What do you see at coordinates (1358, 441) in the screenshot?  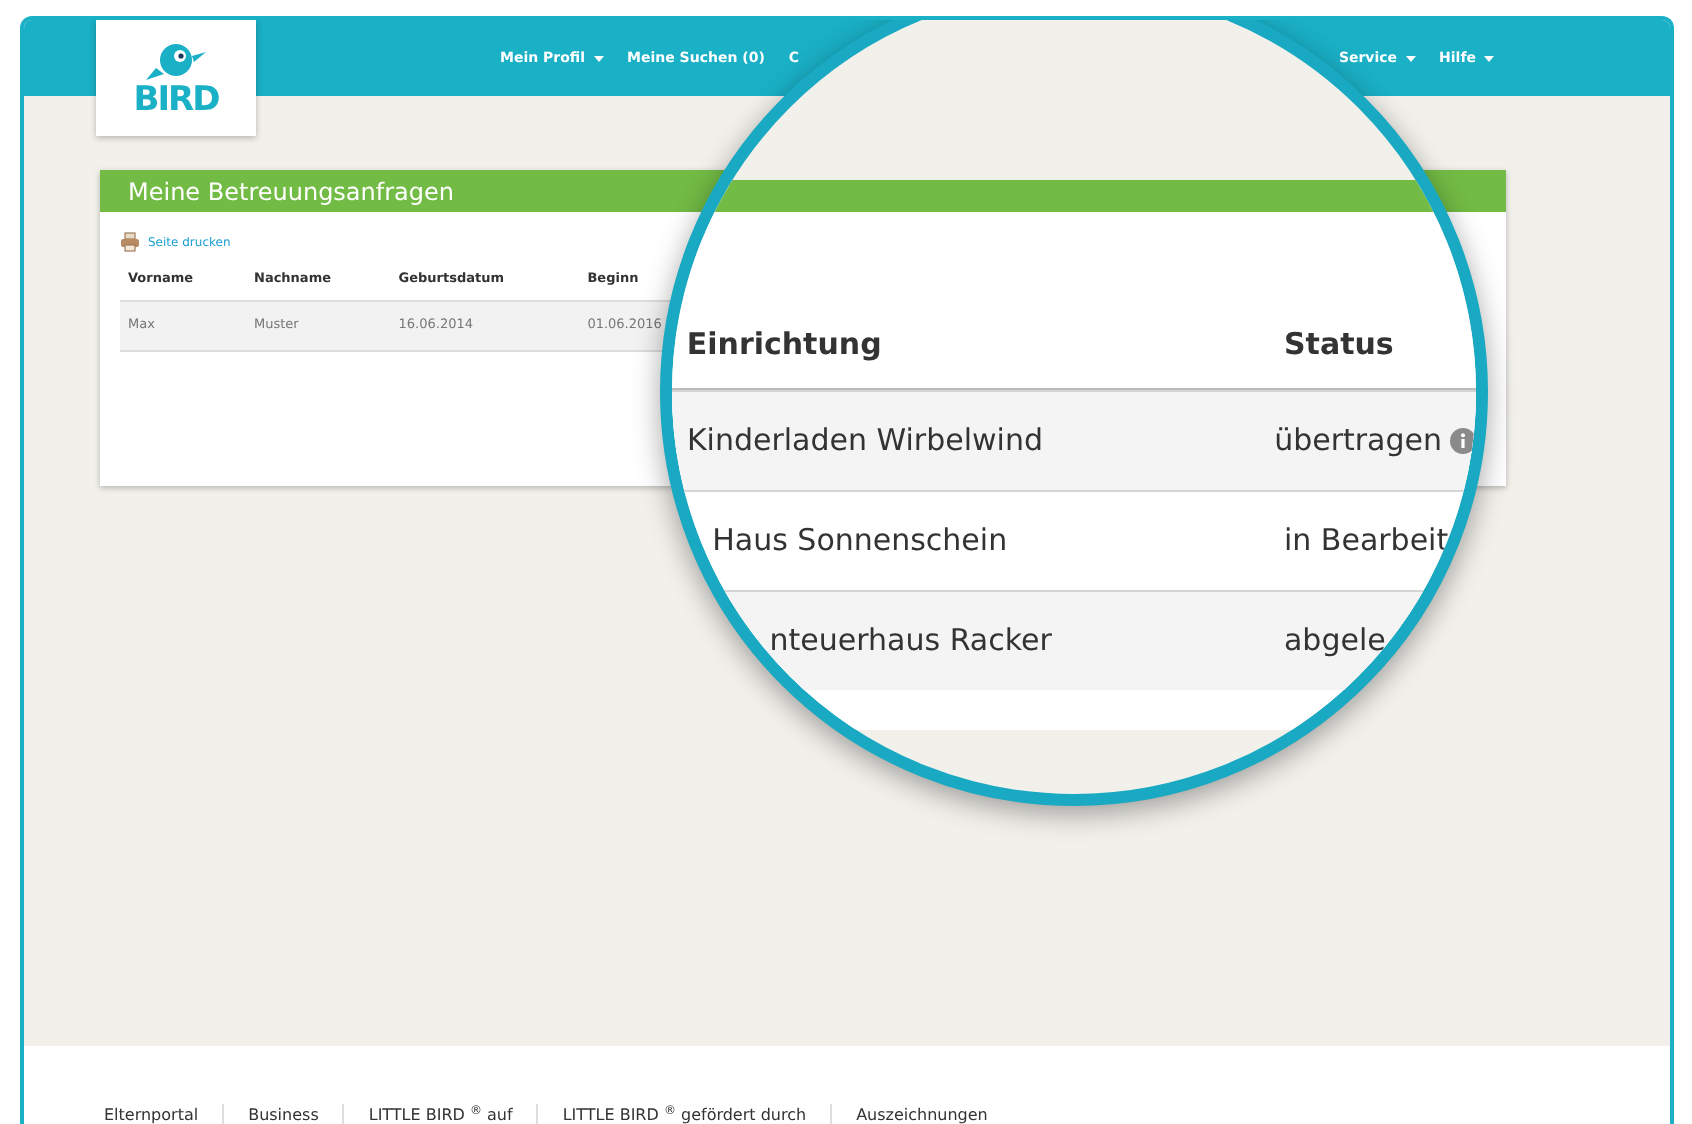 I see `status-text: übertragen` at bounding box center [1358, 441].